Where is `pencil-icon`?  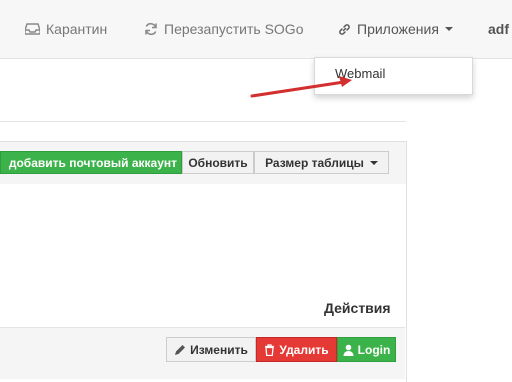
pencil-icon is located at coordinates (180, 350).